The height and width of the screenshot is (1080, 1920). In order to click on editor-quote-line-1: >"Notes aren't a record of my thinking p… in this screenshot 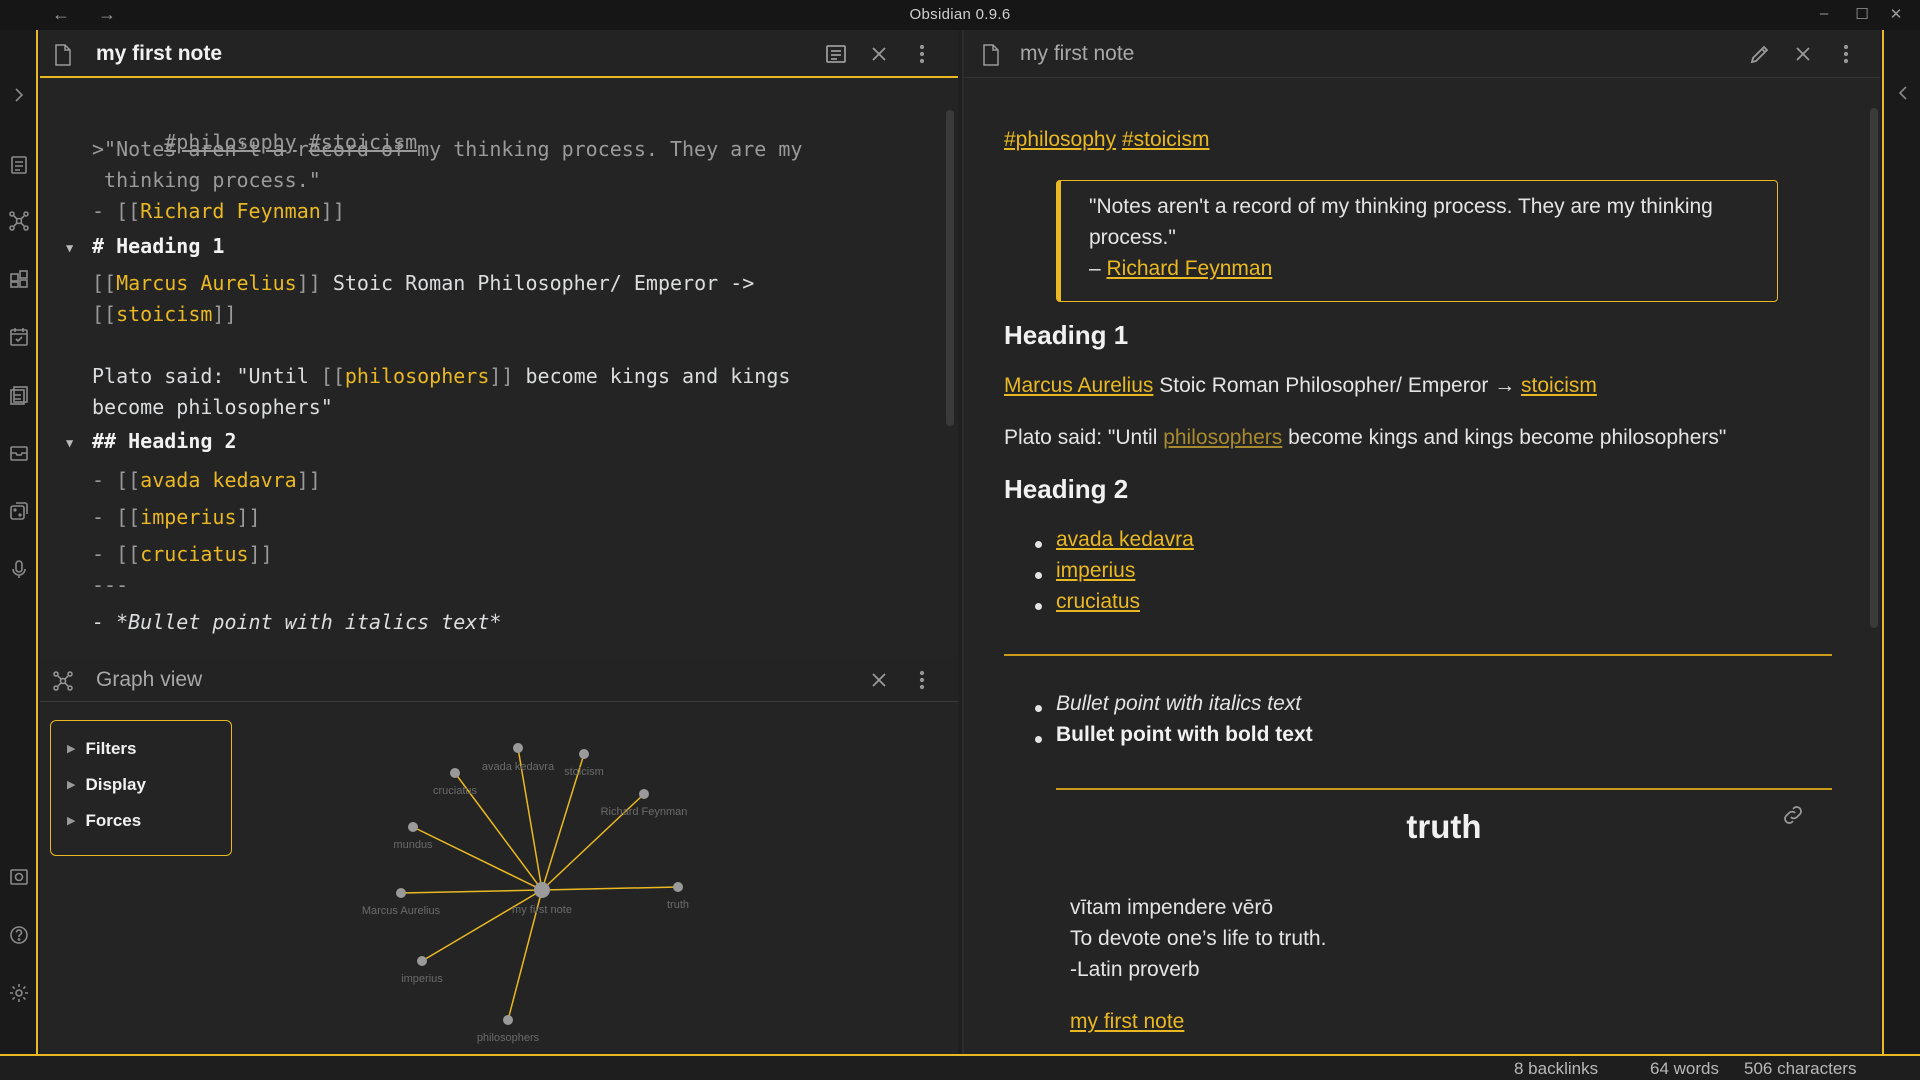, I will do `click(447, 149)`.